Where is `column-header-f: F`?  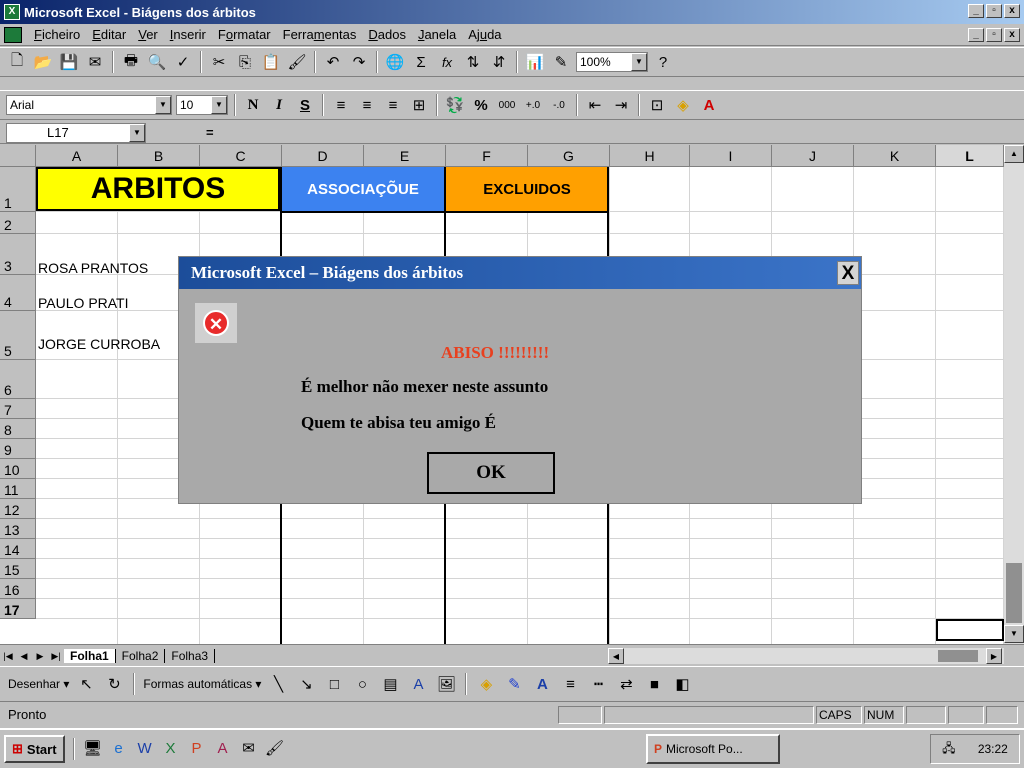 column-header-f: F is located at coordinates (487, 156).